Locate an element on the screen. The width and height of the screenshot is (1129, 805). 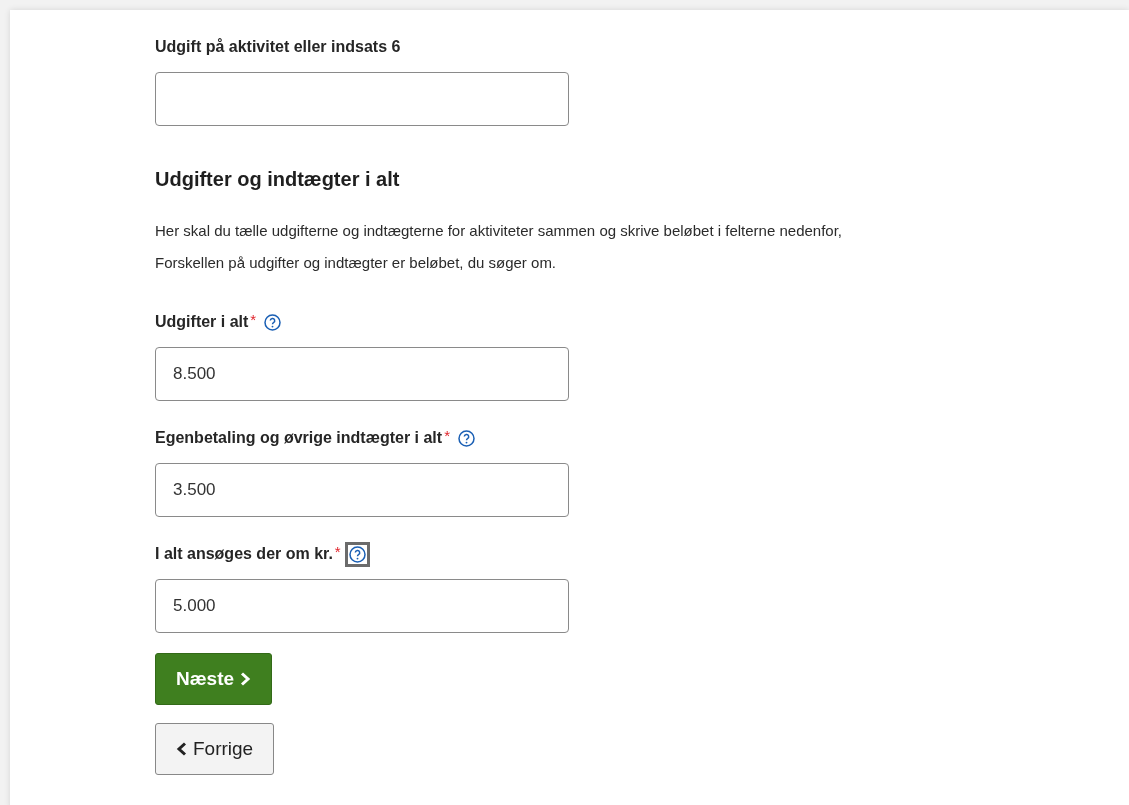
next-button: Næste is located at coordinates (214, 679).